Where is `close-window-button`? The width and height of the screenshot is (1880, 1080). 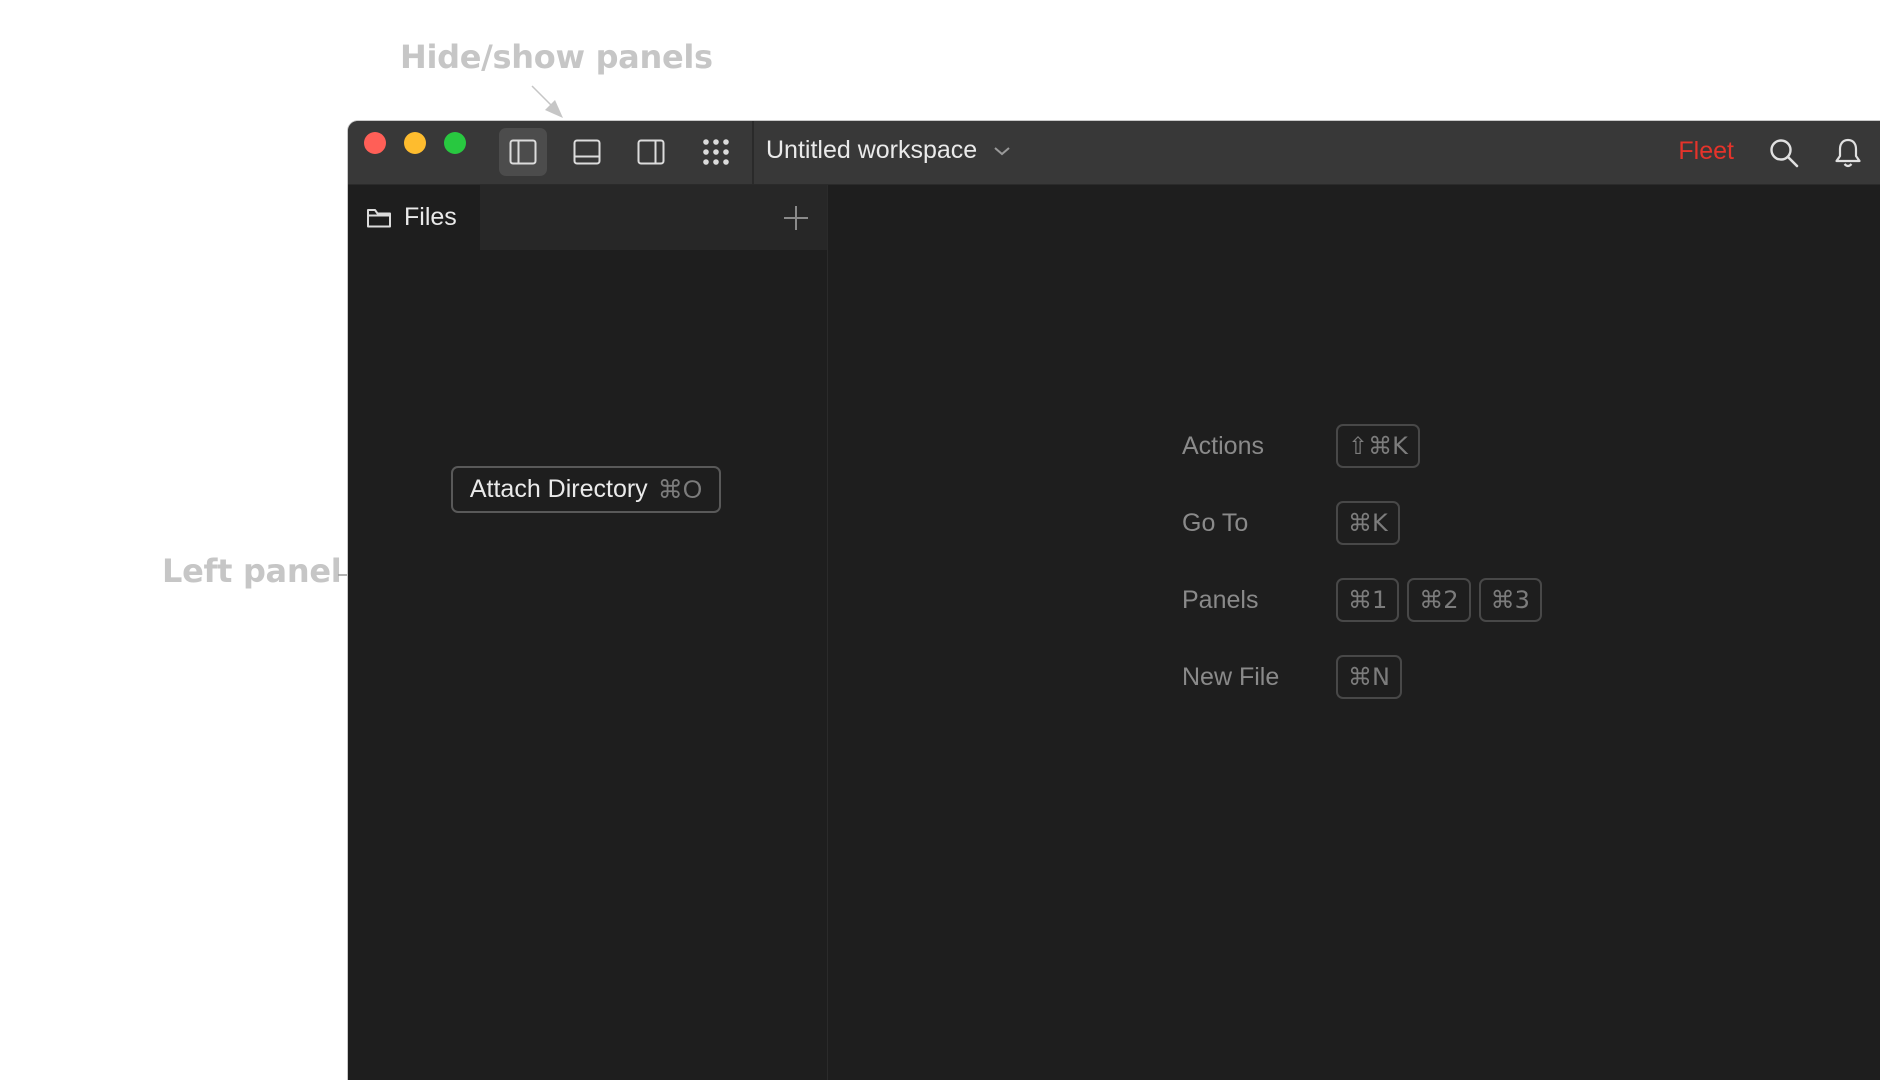
close-window-button is located at coordinates (375, 143).